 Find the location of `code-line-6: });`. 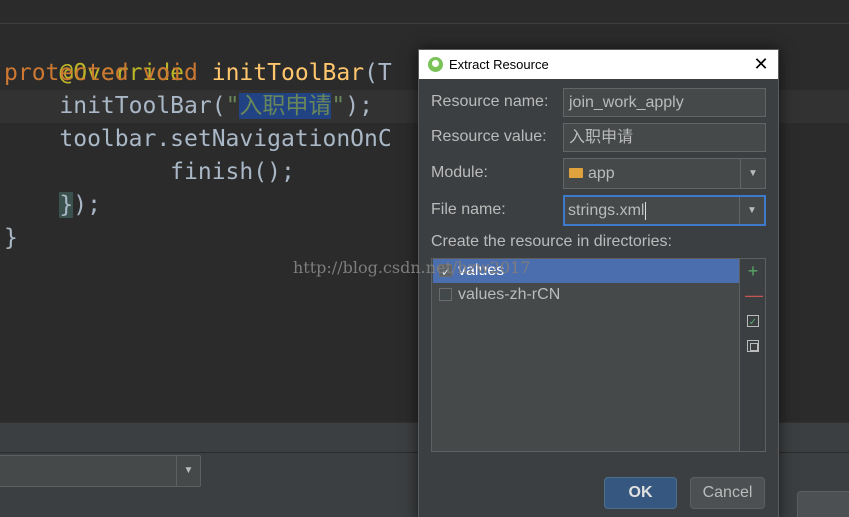

code-line-6: }); is located at coordinates (52, 205).